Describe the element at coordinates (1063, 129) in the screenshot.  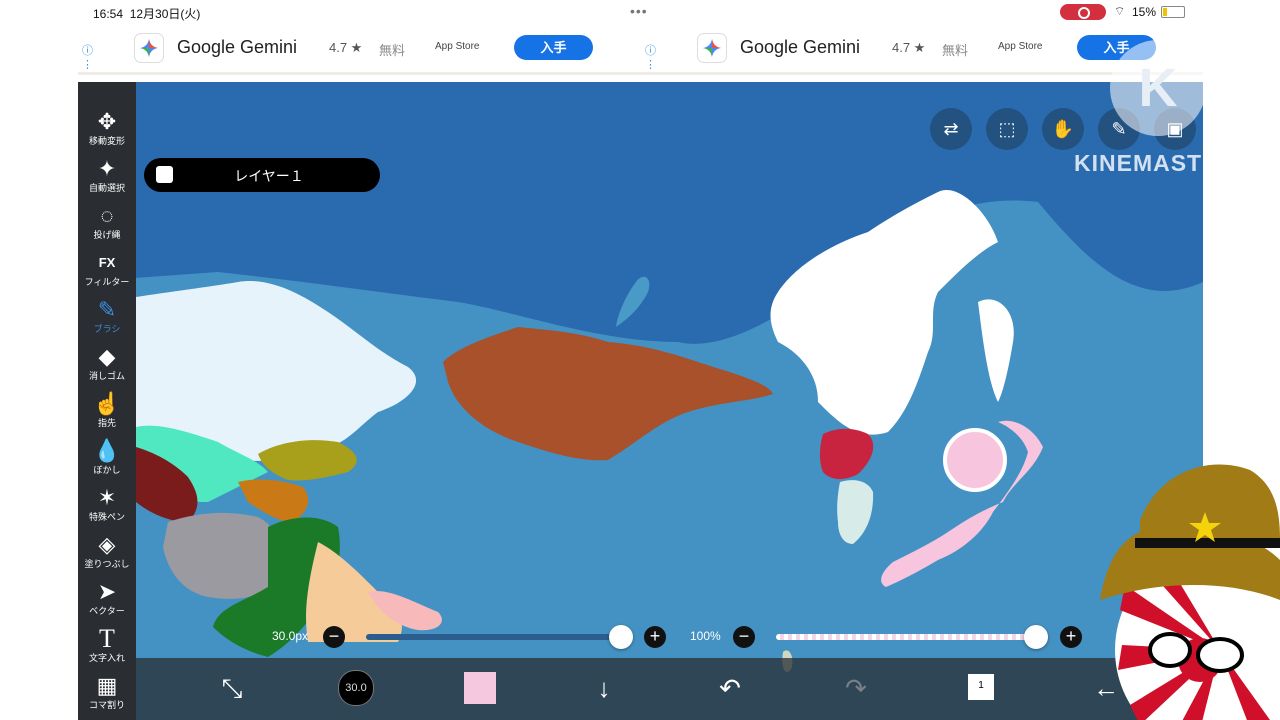
I see `hand-icon: ✋` at that location.